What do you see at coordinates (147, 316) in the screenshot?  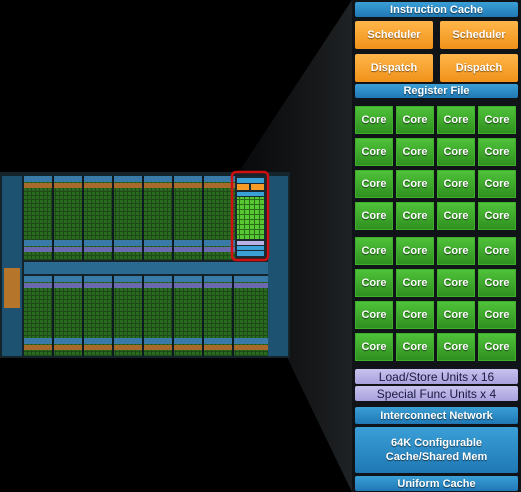 I see `sm-row-bottom` at bounding box center [147, 316].